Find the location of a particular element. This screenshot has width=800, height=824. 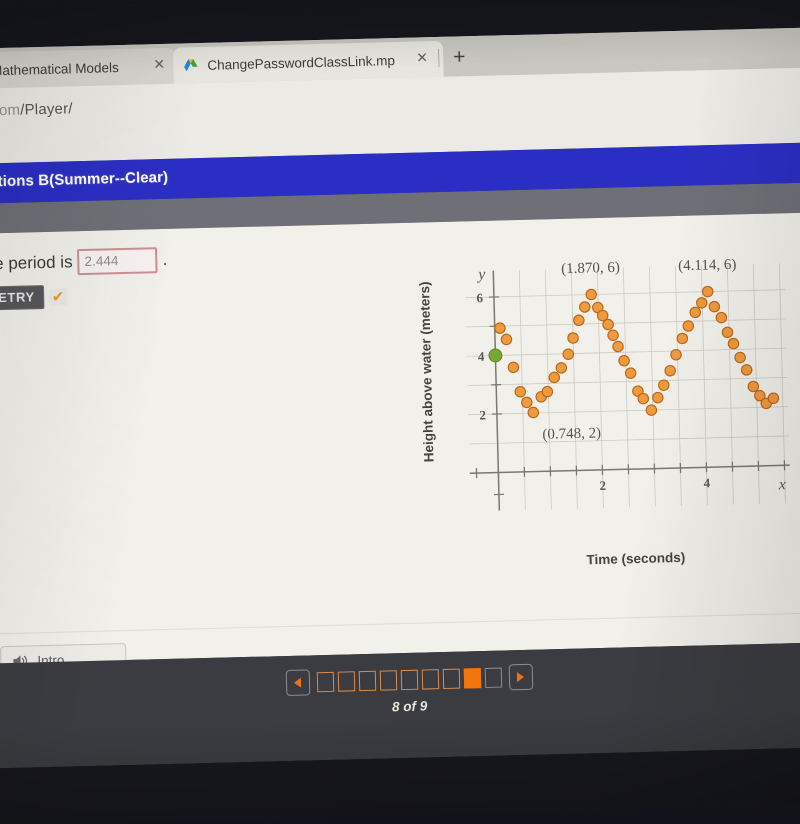

question-row: The period is 2.444 . is located at coordinates (84, 262).